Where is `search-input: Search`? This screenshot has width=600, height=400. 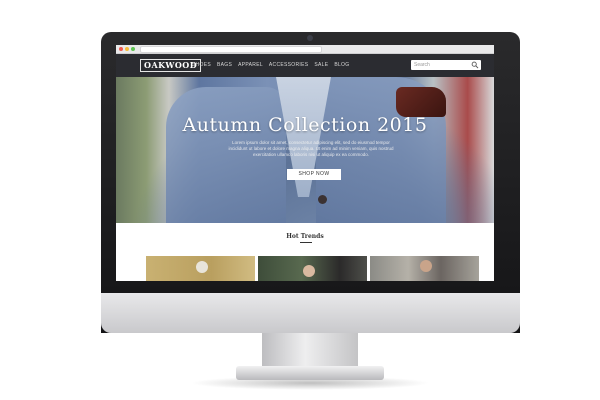 search-input: Search is located at coordinates (446, 65).